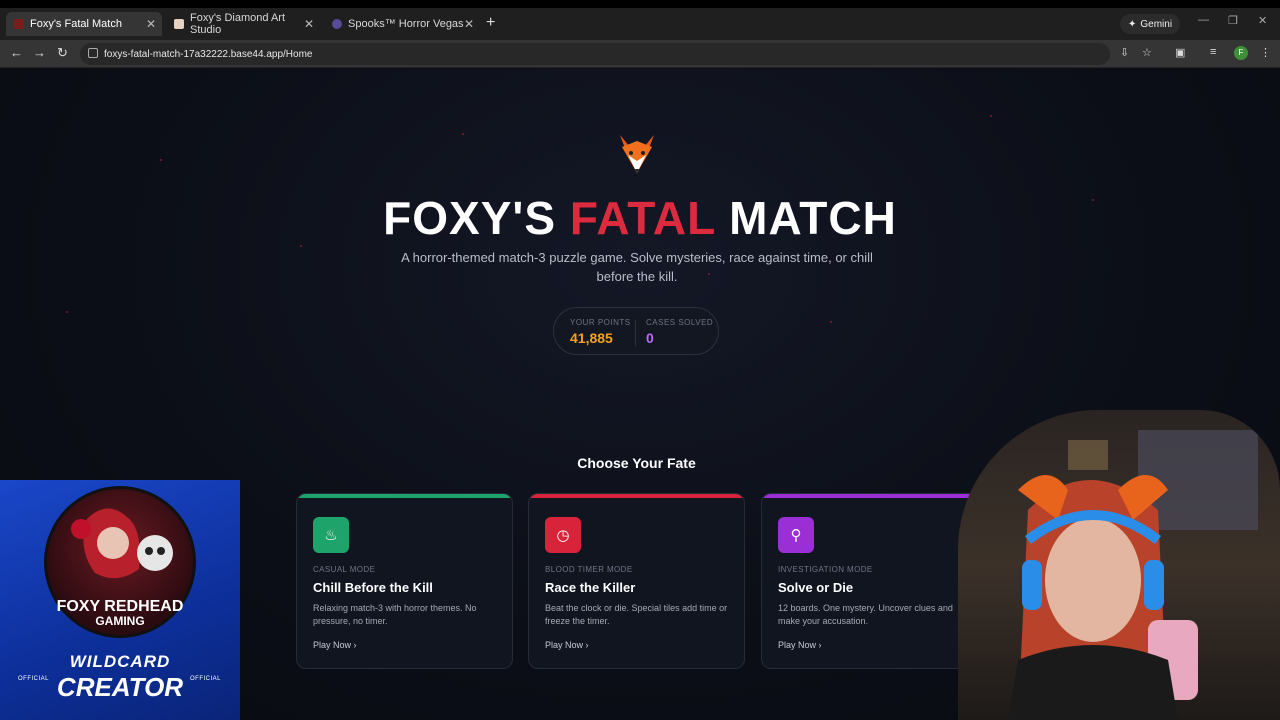 This screenshot has height=720, width=1280. What do you see at coordinates (650, 338) in the screenshot?
I see `cases-value: 0` at bounding box center [650, 338].